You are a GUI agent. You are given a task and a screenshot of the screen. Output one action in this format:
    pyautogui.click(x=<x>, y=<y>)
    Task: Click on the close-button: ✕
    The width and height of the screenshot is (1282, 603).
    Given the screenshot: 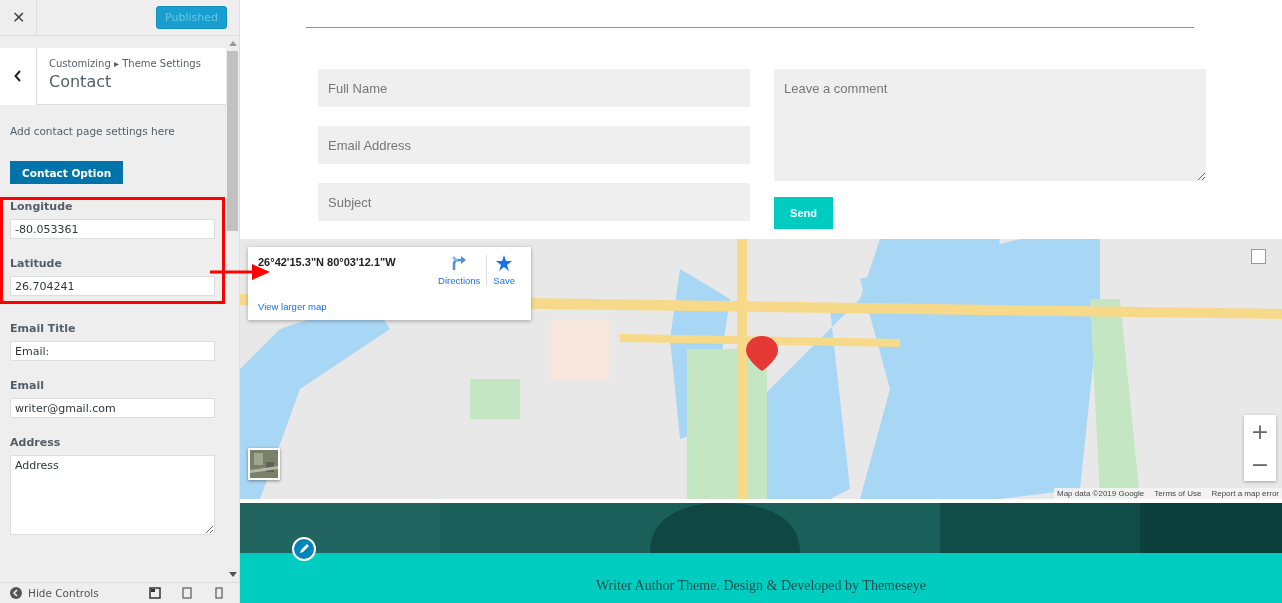 What is the action you would take?
    pyautogui.click(x=18, y=17)
    